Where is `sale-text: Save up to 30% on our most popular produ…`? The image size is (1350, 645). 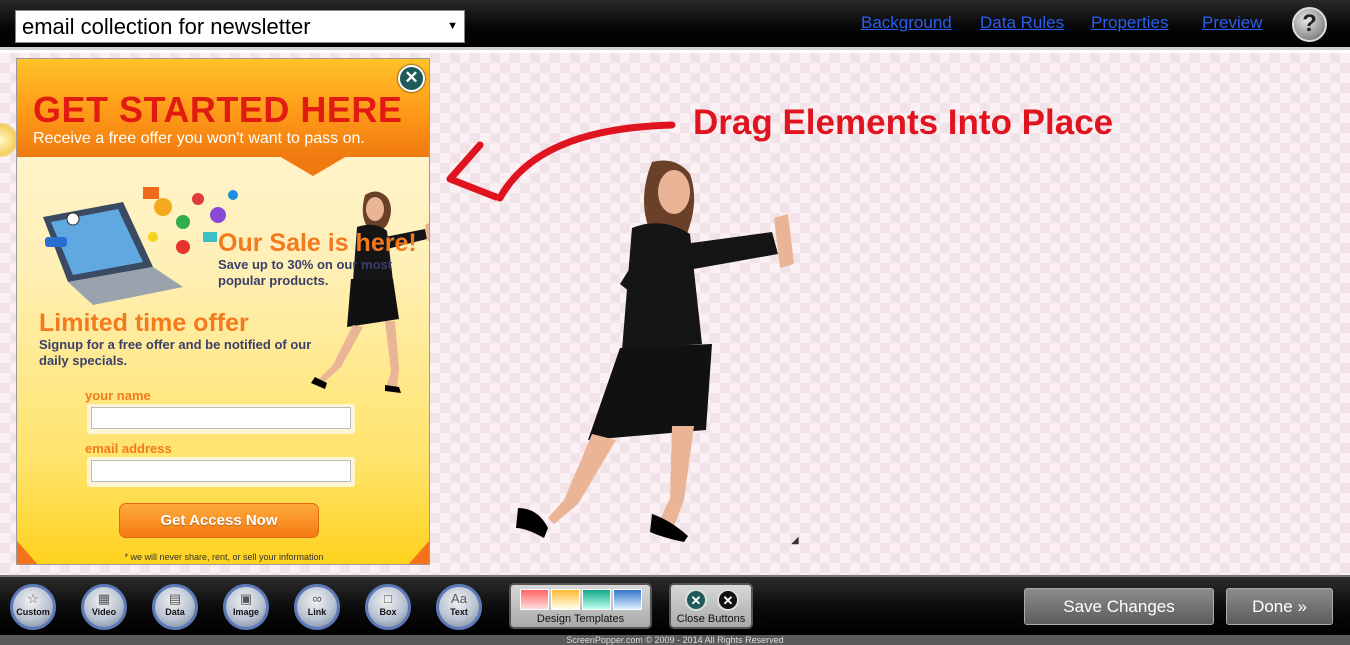 sale-text: Save up to 30% on our most popular produ… is located at coordinates (313, 273).